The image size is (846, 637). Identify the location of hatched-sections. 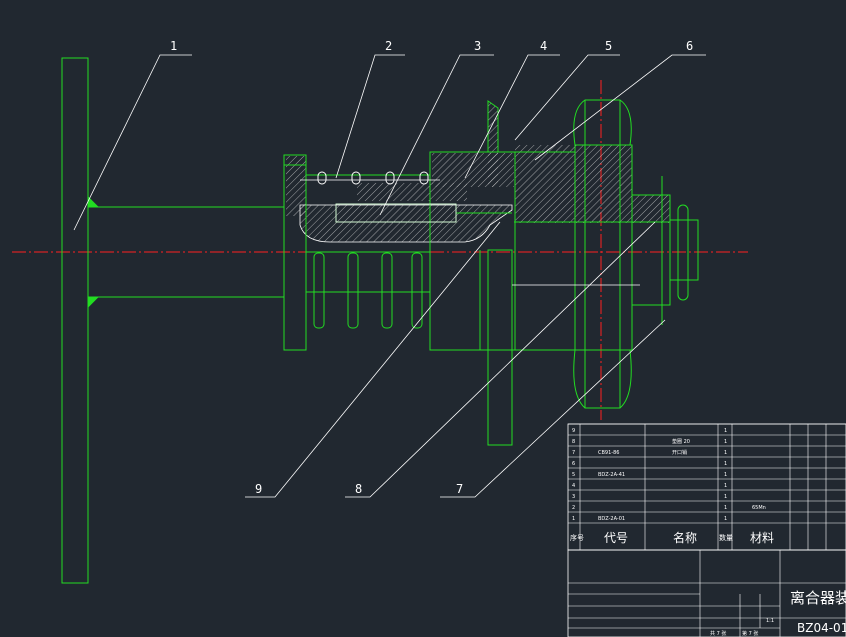
(478, 172).